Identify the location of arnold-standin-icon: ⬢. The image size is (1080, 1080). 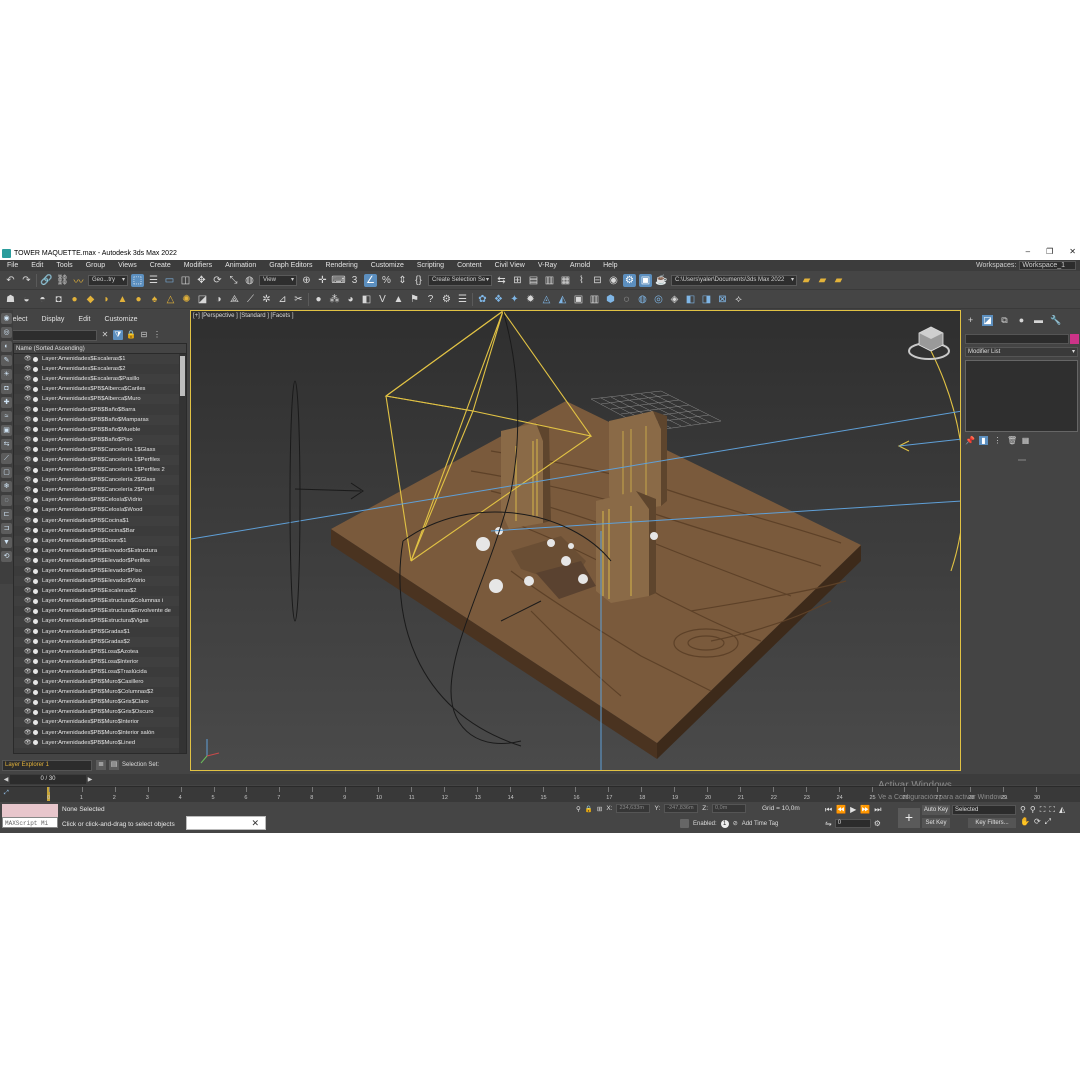
(610, 299).